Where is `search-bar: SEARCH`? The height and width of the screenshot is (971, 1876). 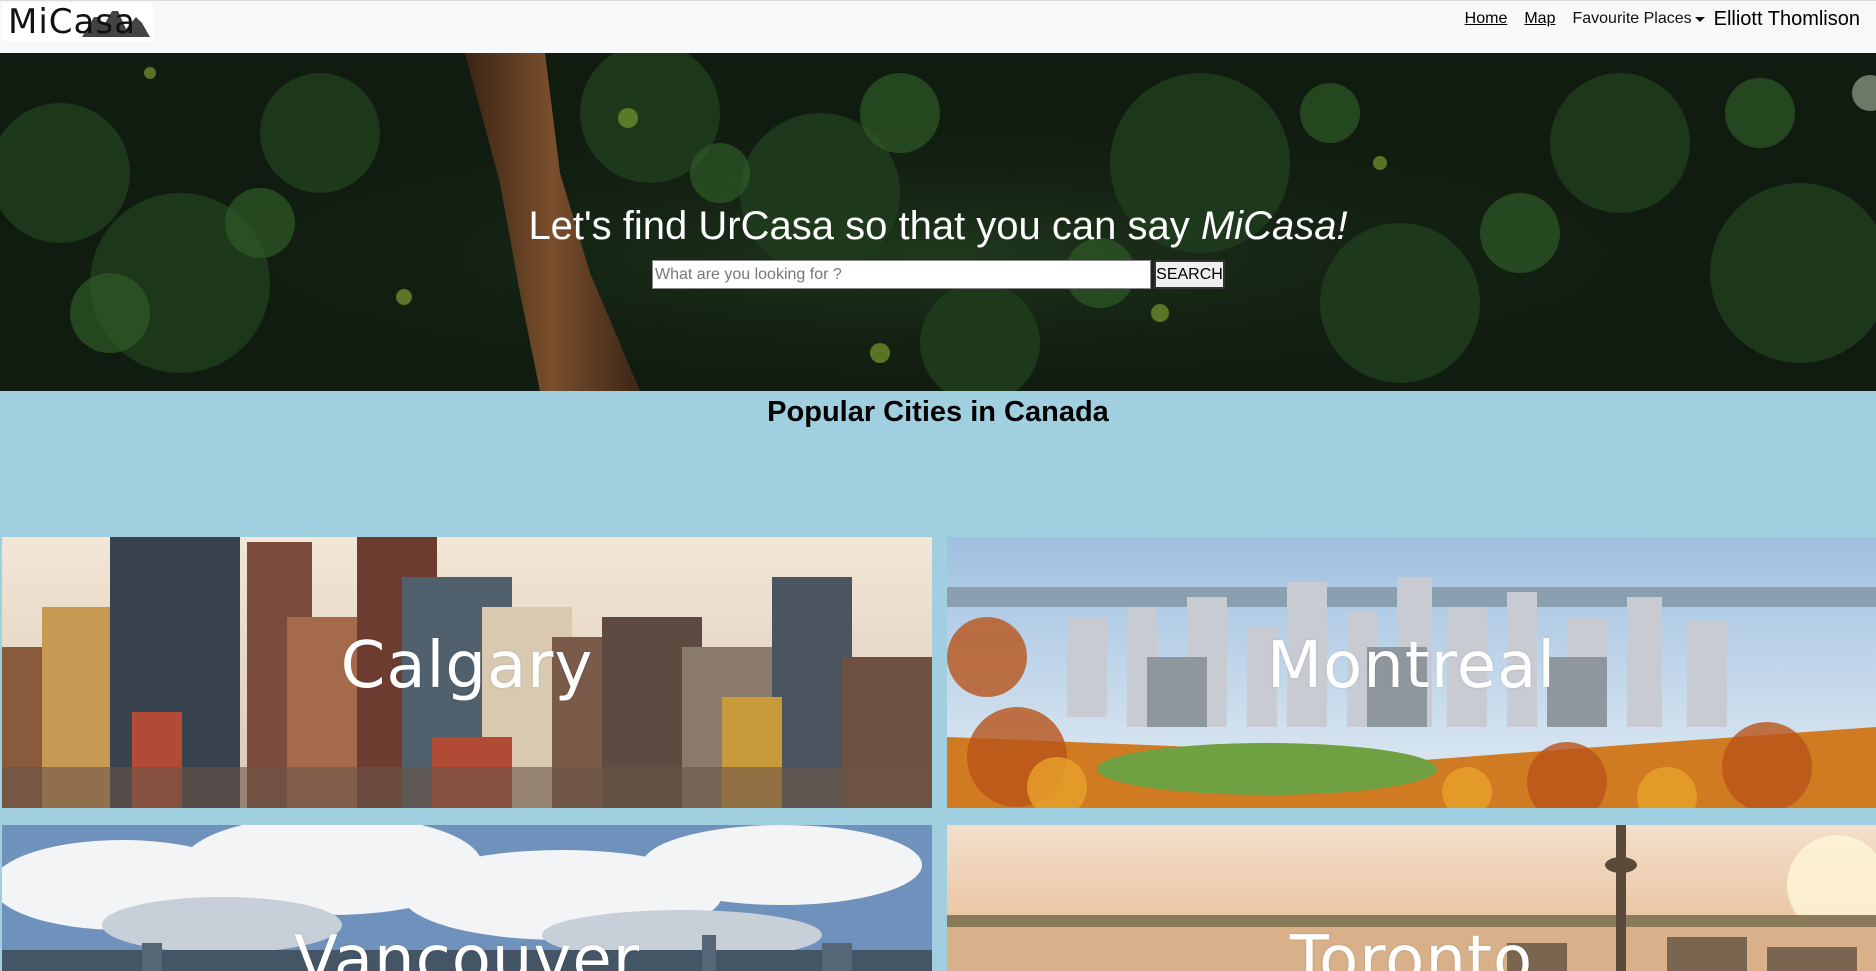
search-bar: SEARCH is located at coordinates (938, 274).